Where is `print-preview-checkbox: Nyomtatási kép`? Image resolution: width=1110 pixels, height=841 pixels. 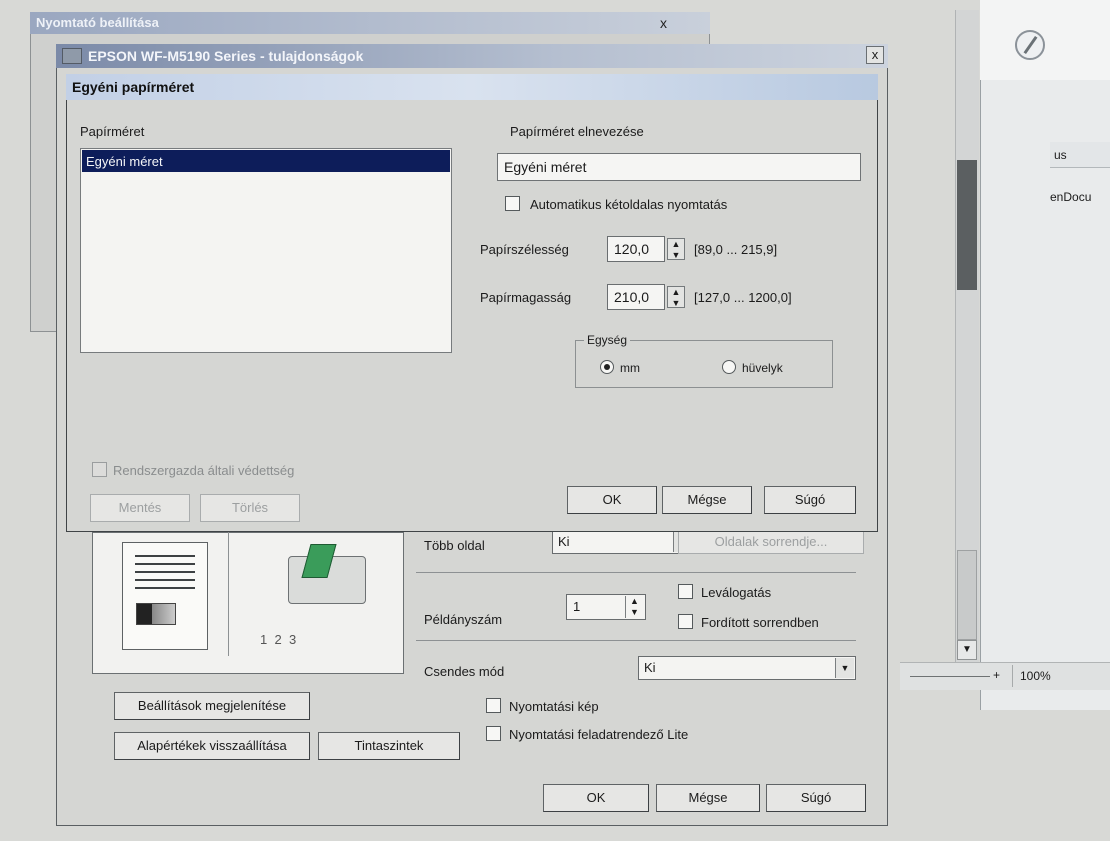 print-preview-checkbox: Nyomtatási kép is located at coordinates (542, 706).